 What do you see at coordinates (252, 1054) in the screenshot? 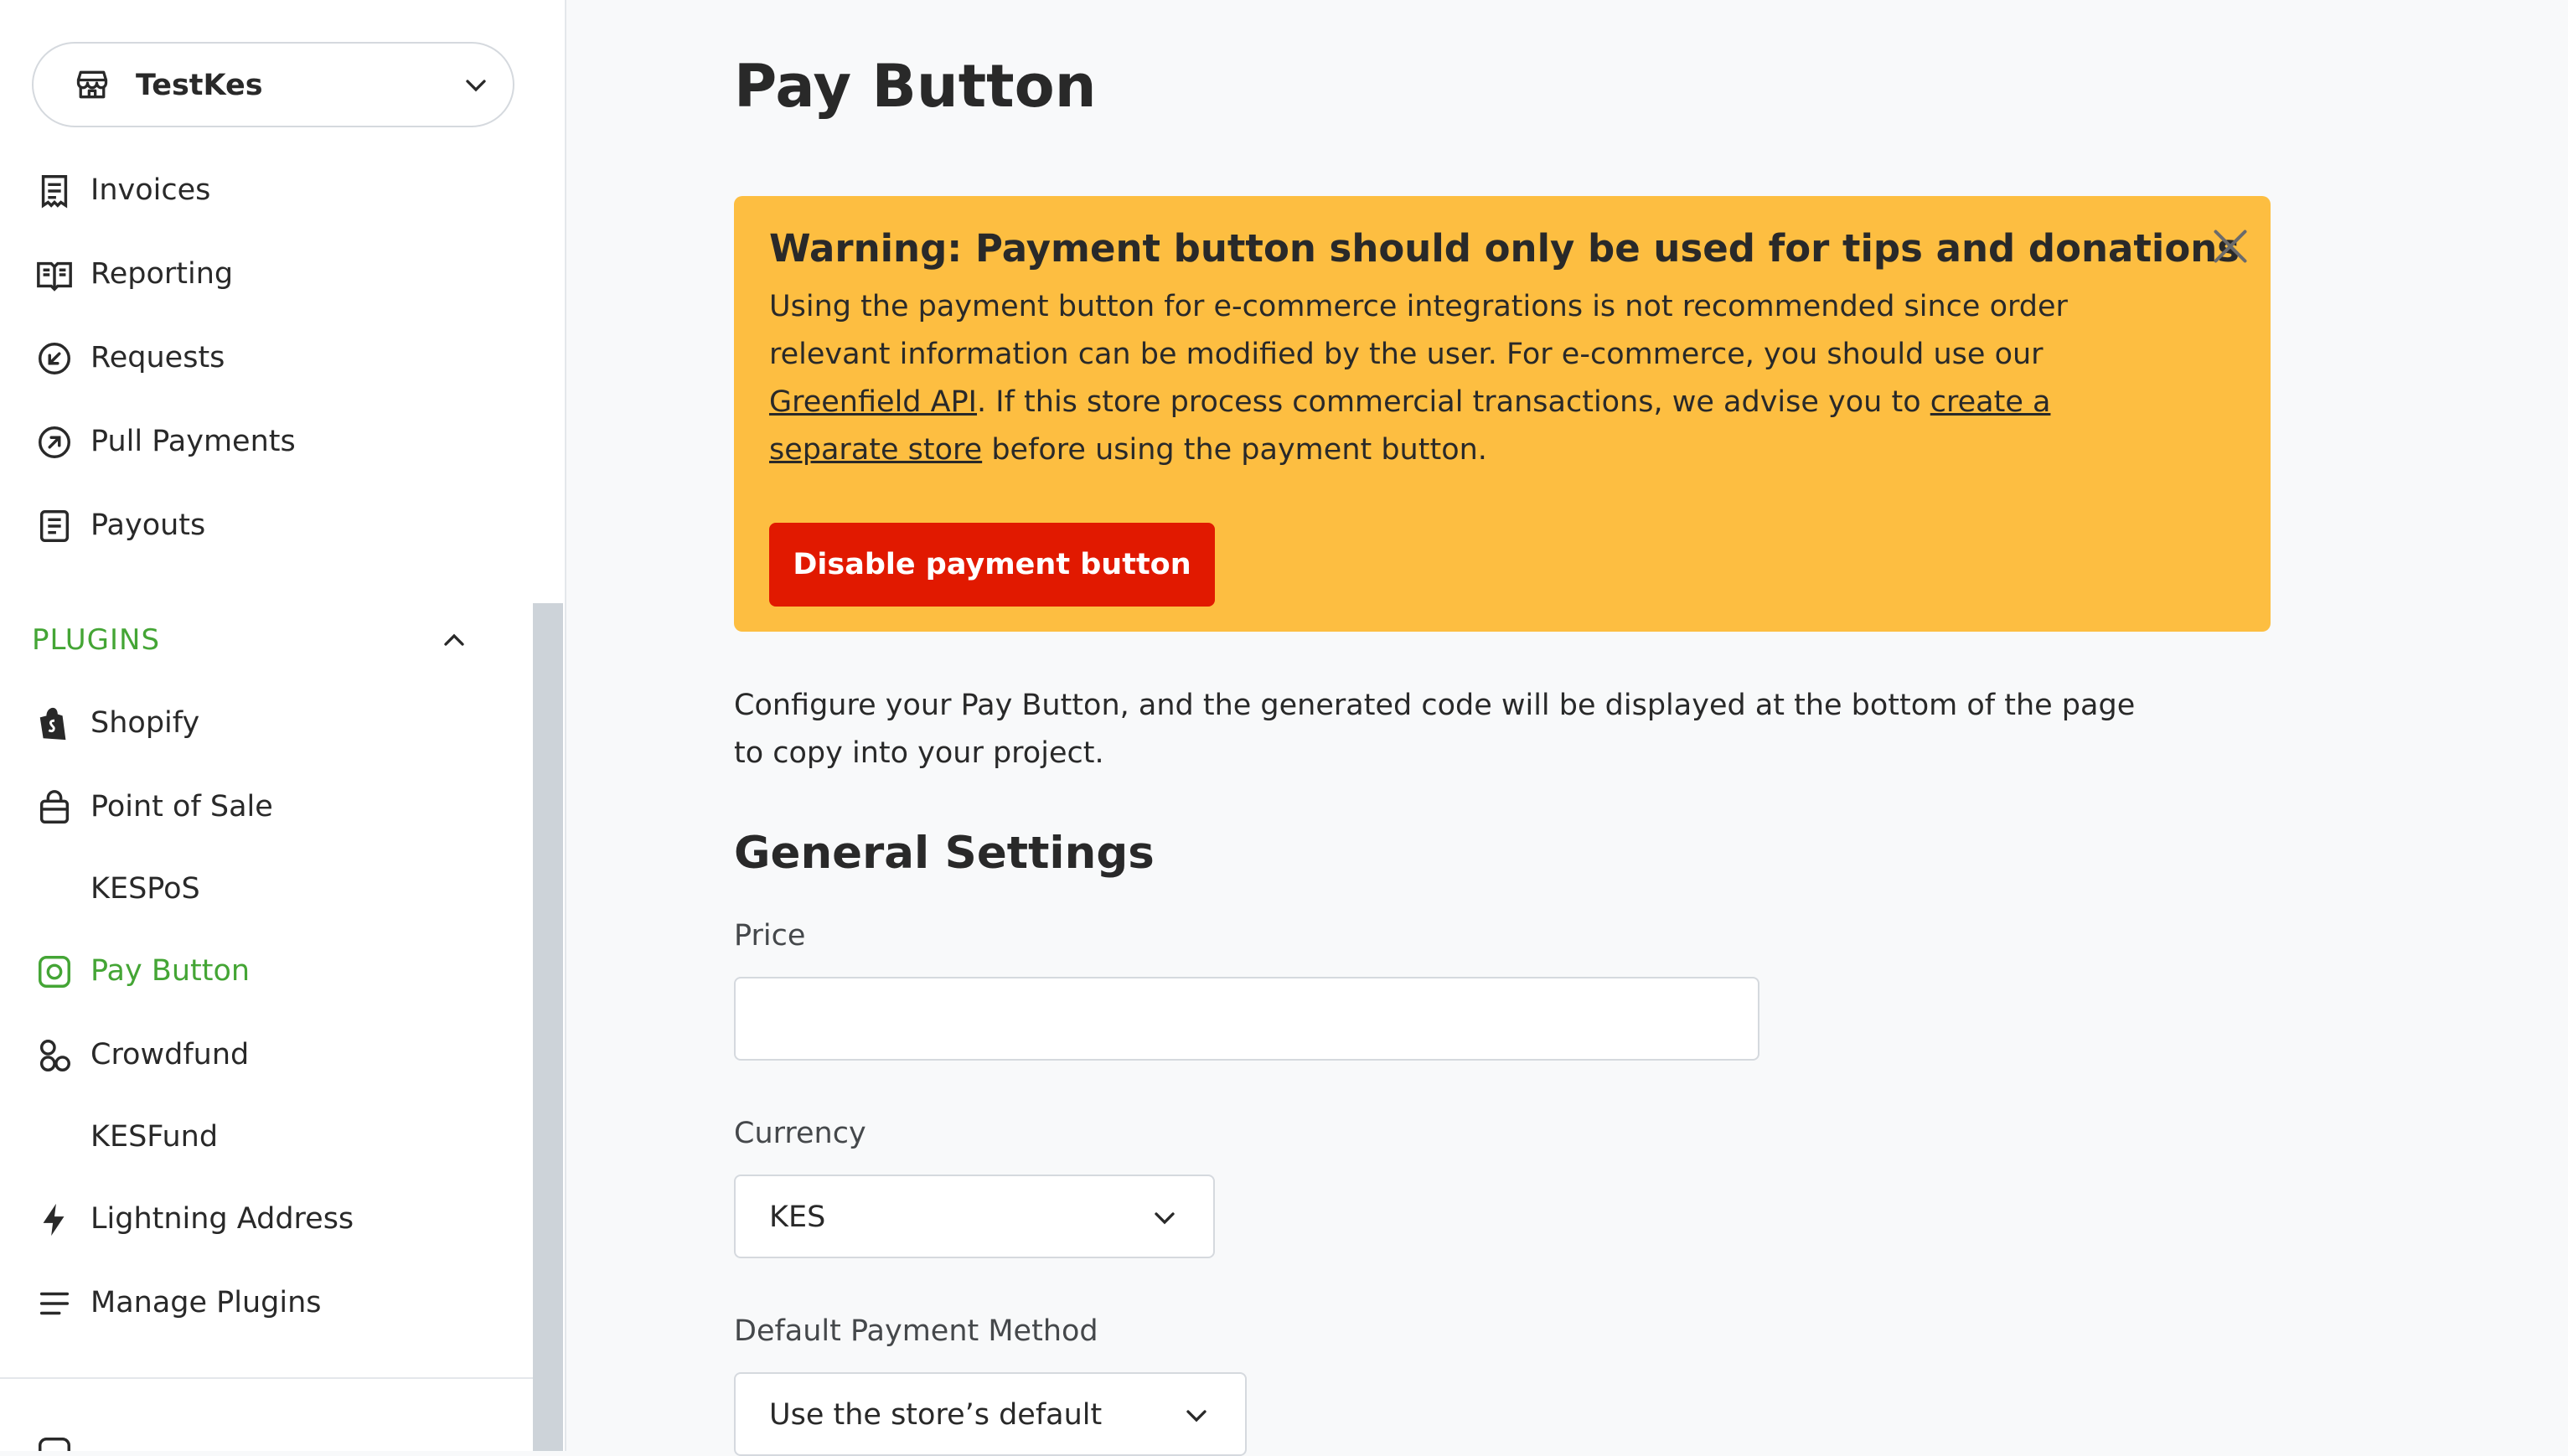
I see `nav-item-crowdfund: Crowdfund` at bounding box center [252, 1054].